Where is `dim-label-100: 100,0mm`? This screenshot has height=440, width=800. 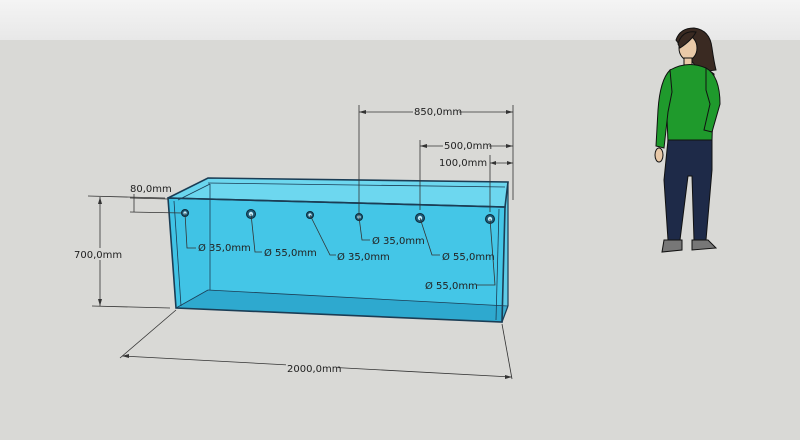 dim-label-100: 100,0mm is located at coordinates (463, 163).